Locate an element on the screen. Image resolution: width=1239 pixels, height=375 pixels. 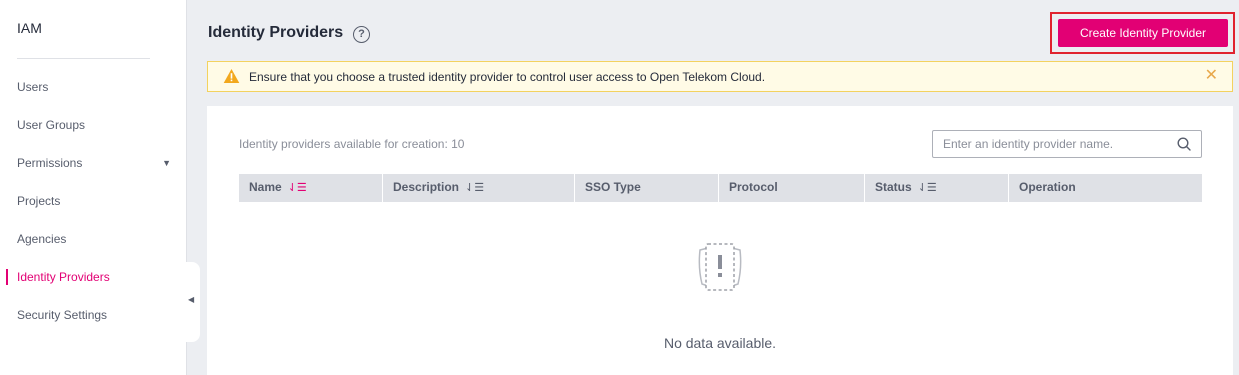
column-label: Name is located at coordinates (265, 187).